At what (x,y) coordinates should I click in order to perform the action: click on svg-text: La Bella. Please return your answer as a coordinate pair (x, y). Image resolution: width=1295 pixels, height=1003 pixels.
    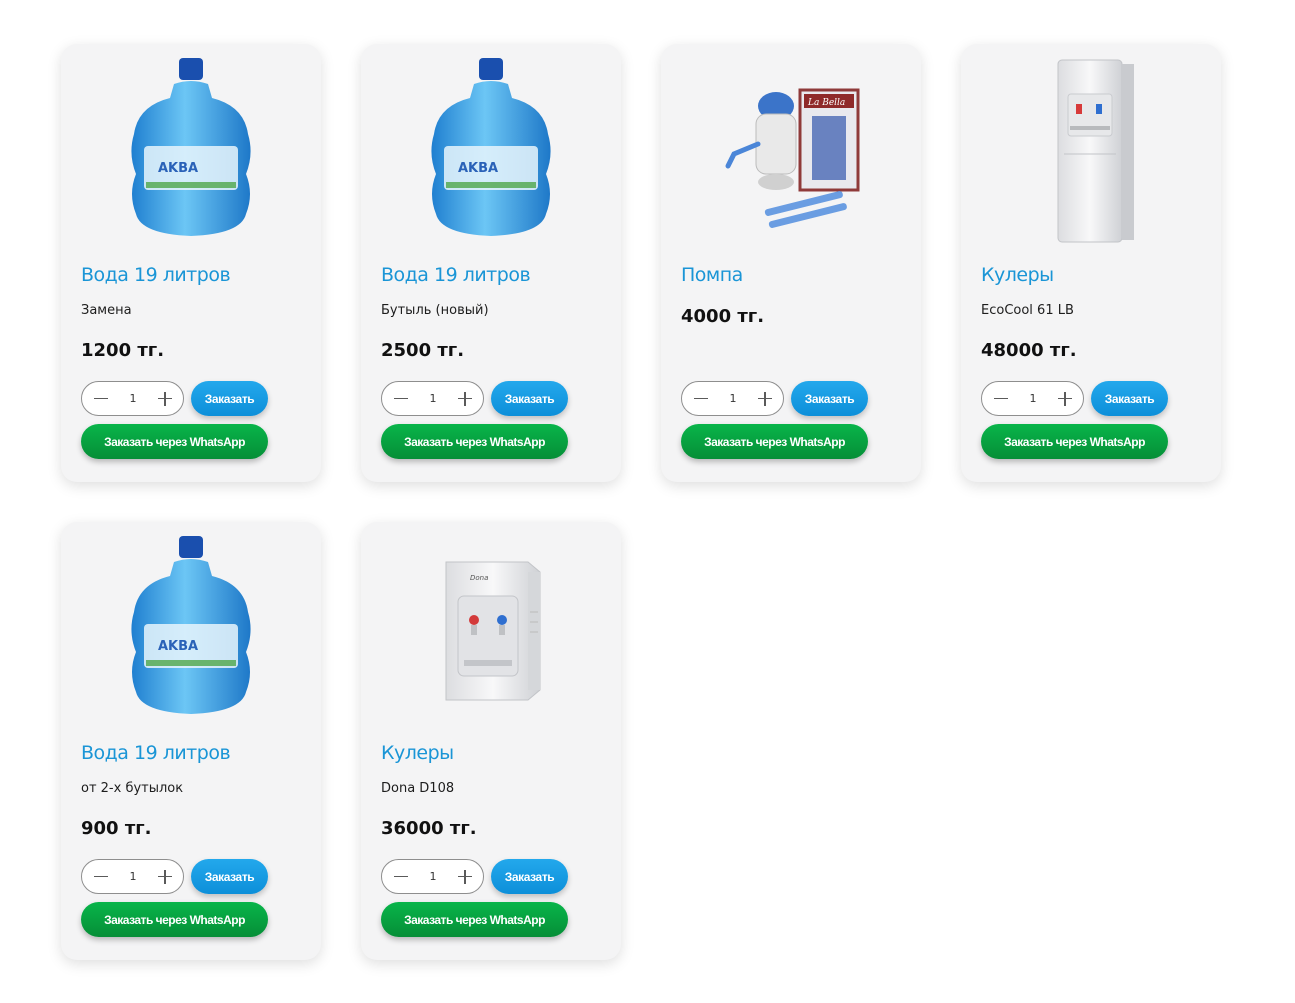
    Looking at the image, I should click on (826, 103).